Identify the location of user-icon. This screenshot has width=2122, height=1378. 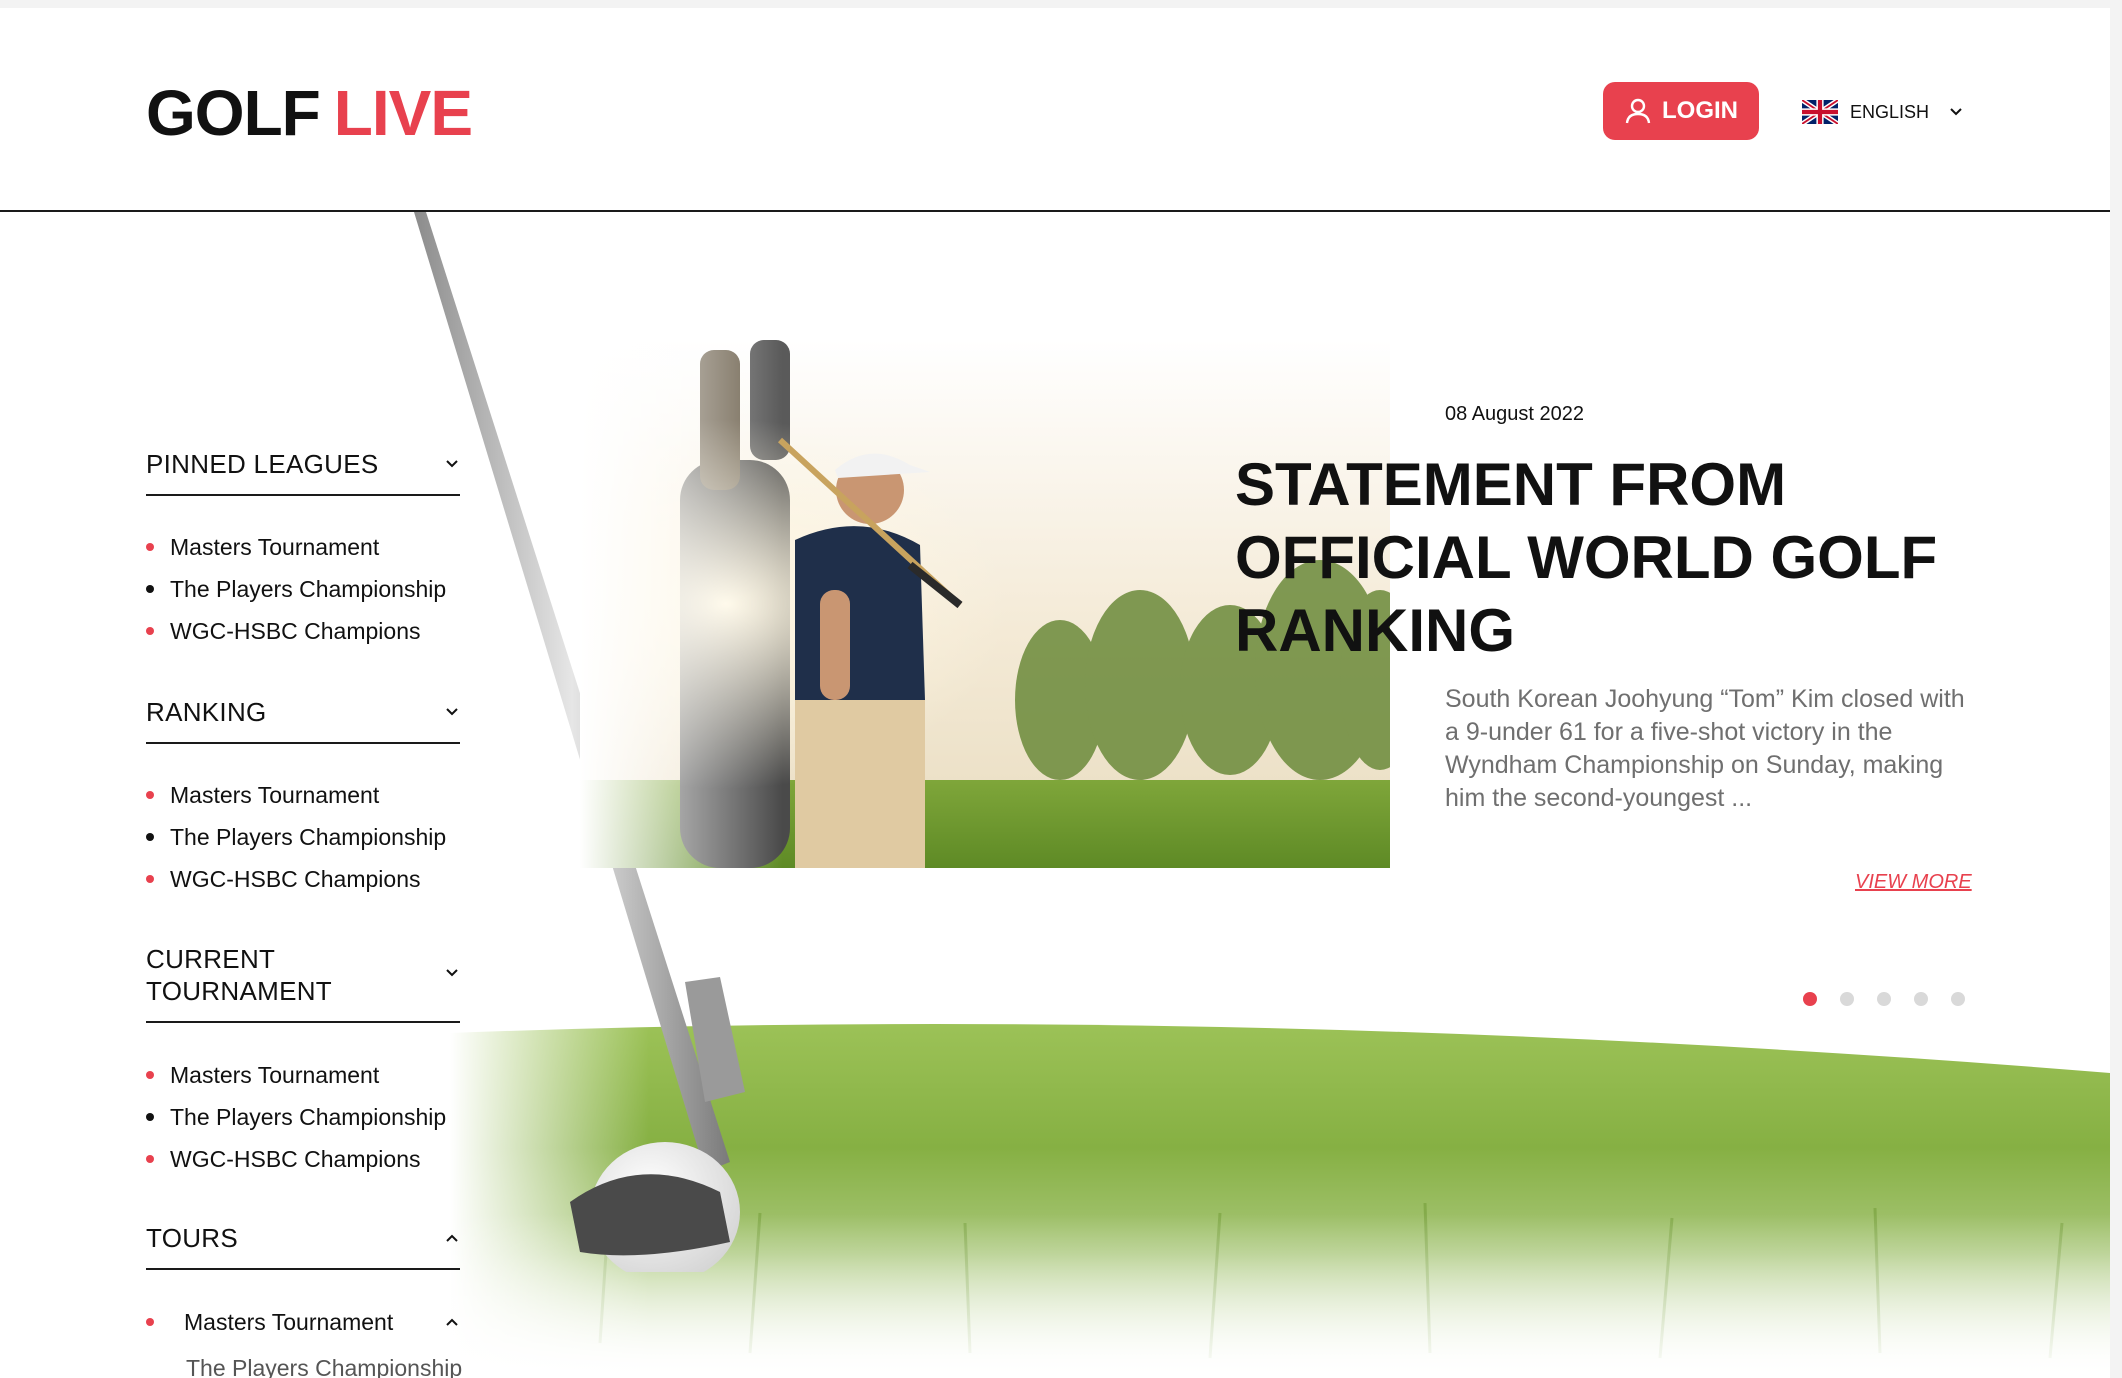
(1638, 111).